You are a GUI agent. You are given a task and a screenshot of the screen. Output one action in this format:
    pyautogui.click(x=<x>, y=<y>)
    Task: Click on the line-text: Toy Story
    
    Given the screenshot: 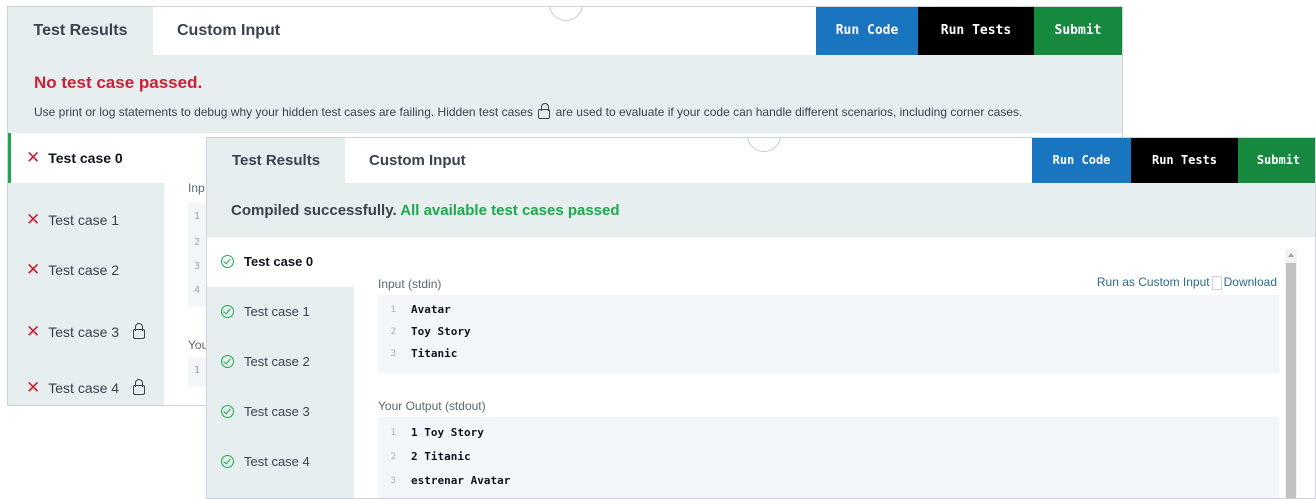 What is the action you would take?
    pyautogui.click(x=441, y=331)
    